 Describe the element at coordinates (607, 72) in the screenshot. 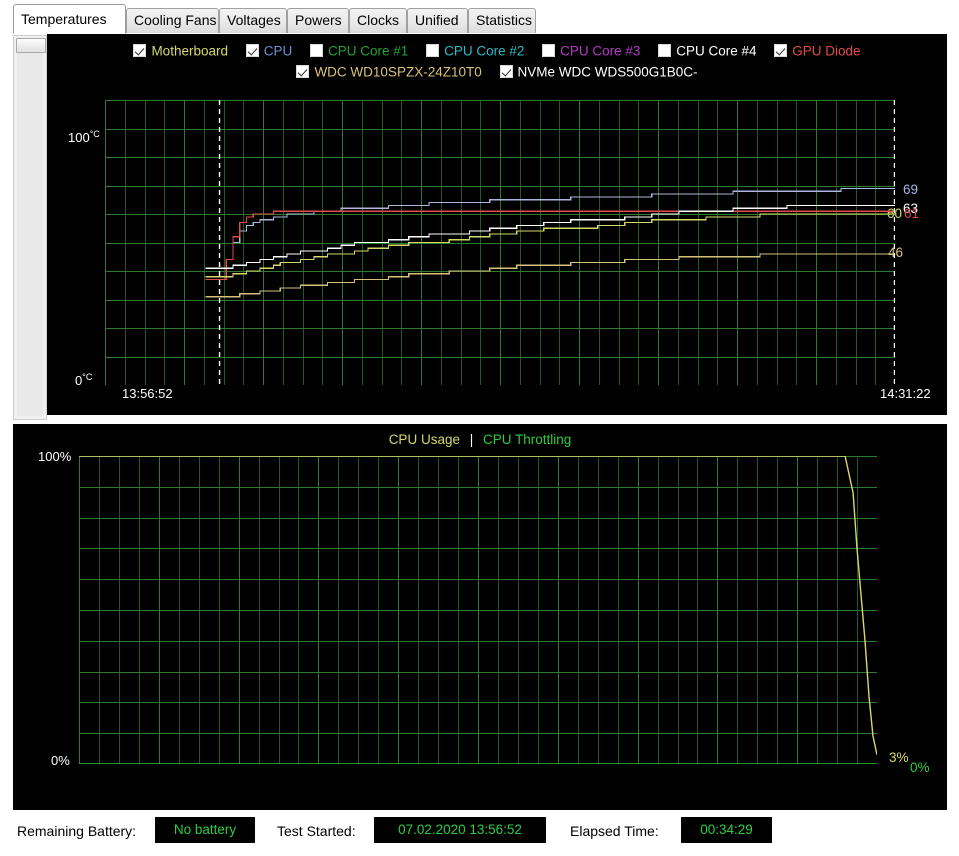

I see `legend-label: NVMe WDC WDS500G1B0C-` at that location.